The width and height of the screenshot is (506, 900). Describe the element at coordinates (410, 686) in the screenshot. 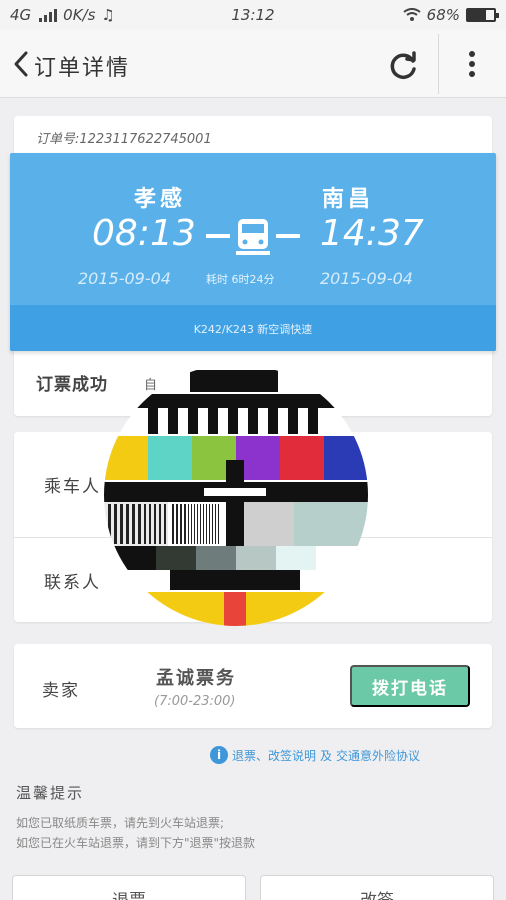

I see `call-seller-button: 拨打电话` at that location.